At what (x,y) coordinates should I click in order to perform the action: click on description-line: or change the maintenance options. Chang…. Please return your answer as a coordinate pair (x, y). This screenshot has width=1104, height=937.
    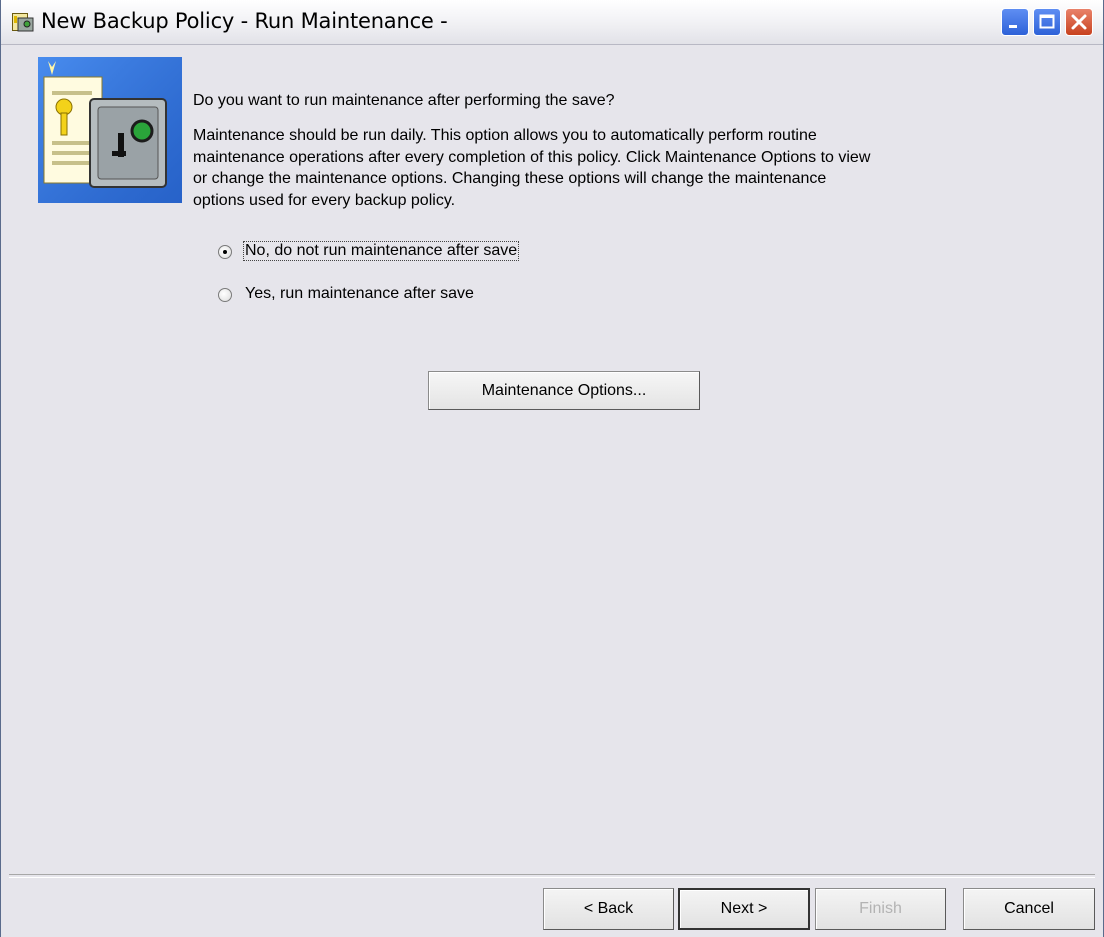
    Looking at the image, I should click on (510, 178).